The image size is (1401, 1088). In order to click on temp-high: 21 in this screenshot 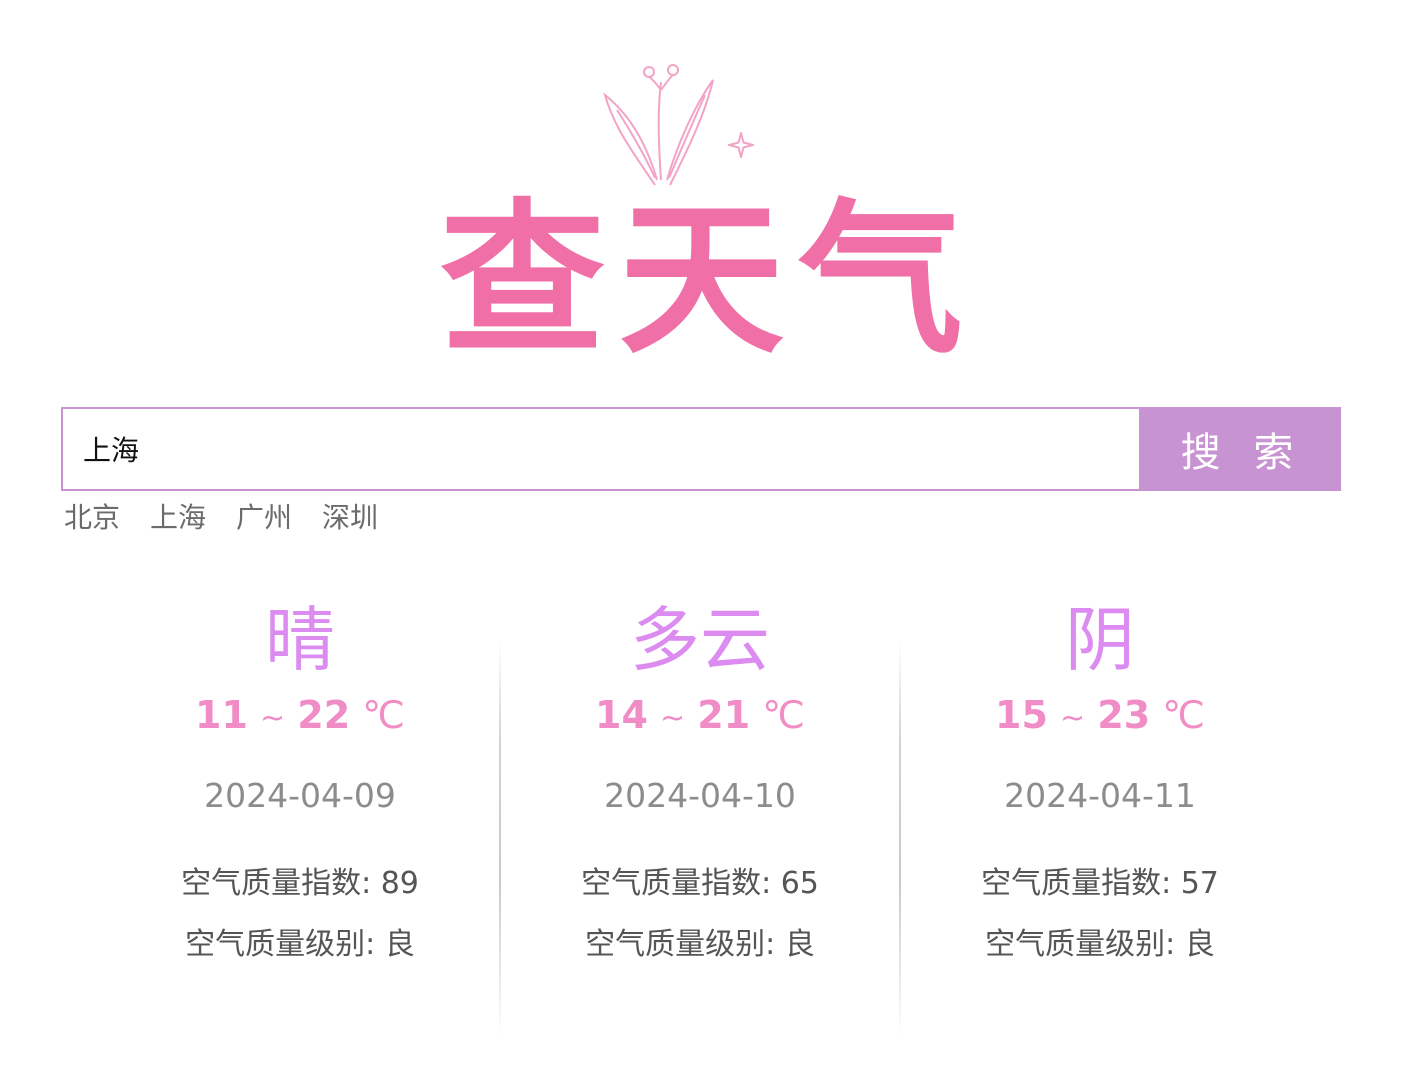, I will do `click(724, 715)`.